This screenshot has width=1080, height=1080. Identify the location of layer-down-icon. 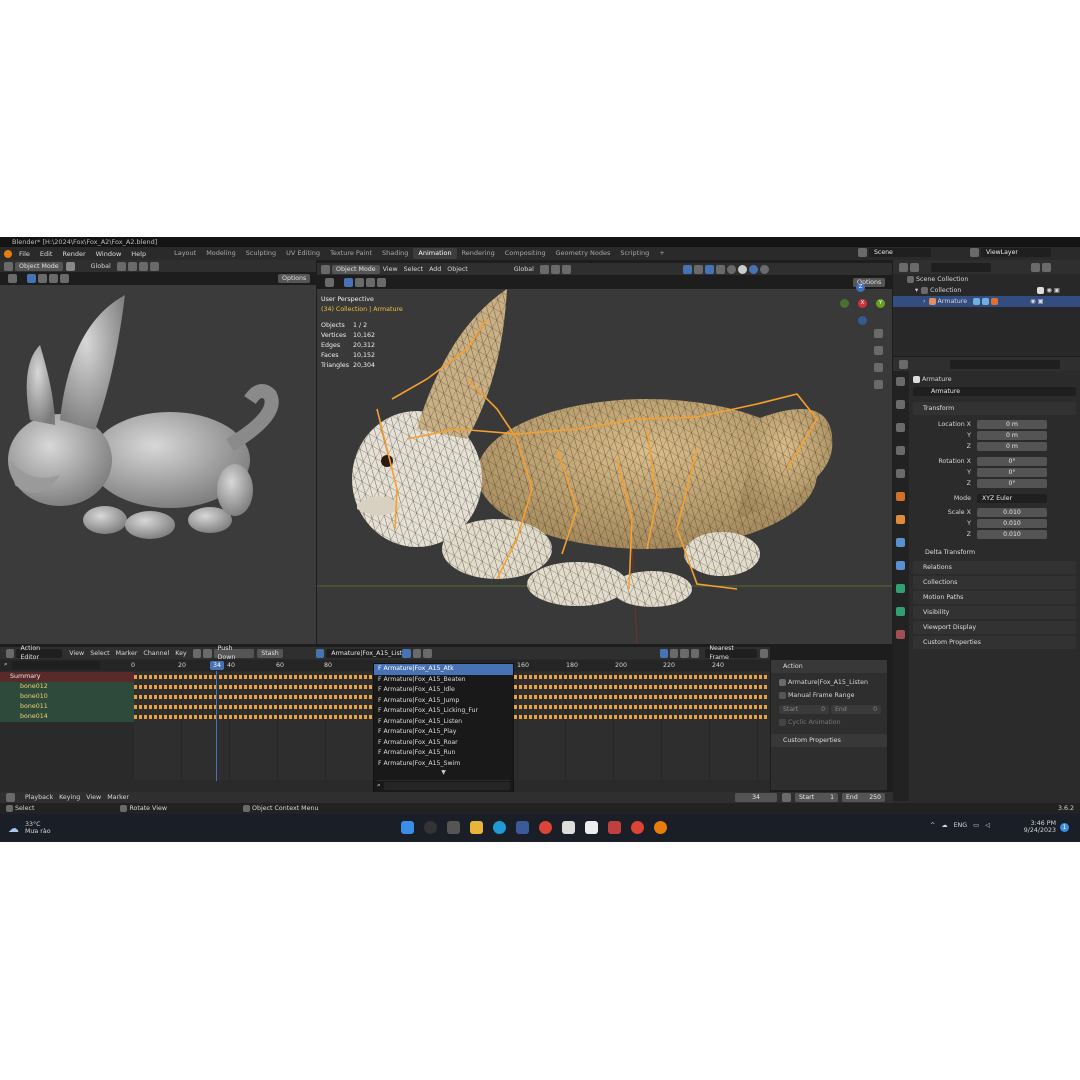
(207, 653).